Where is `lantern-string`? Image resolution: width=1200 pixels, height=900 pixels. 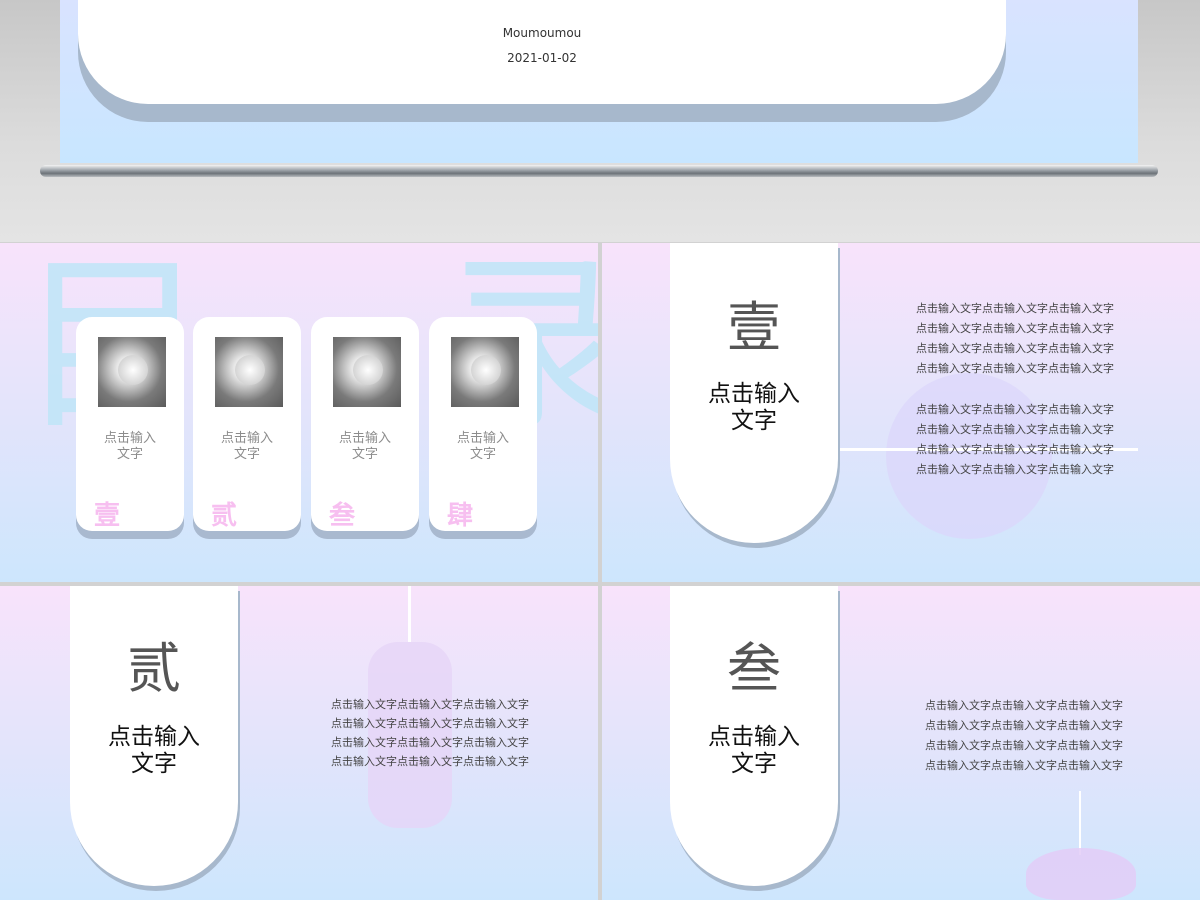 lantern-string is located at coordinates (409, 614).